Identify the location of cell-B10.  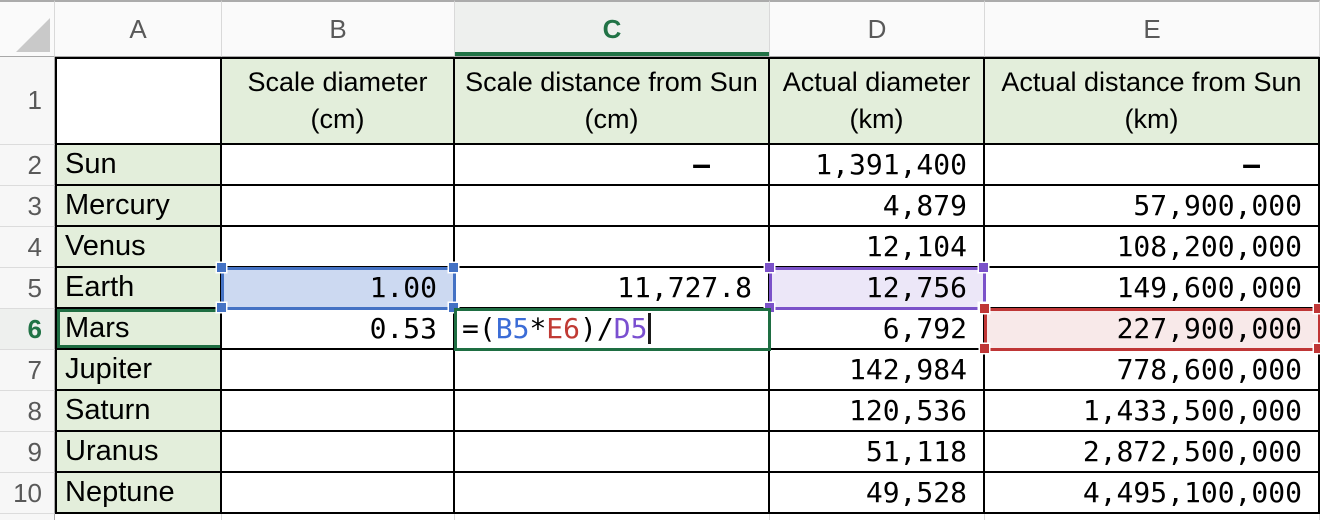
(338, 493).